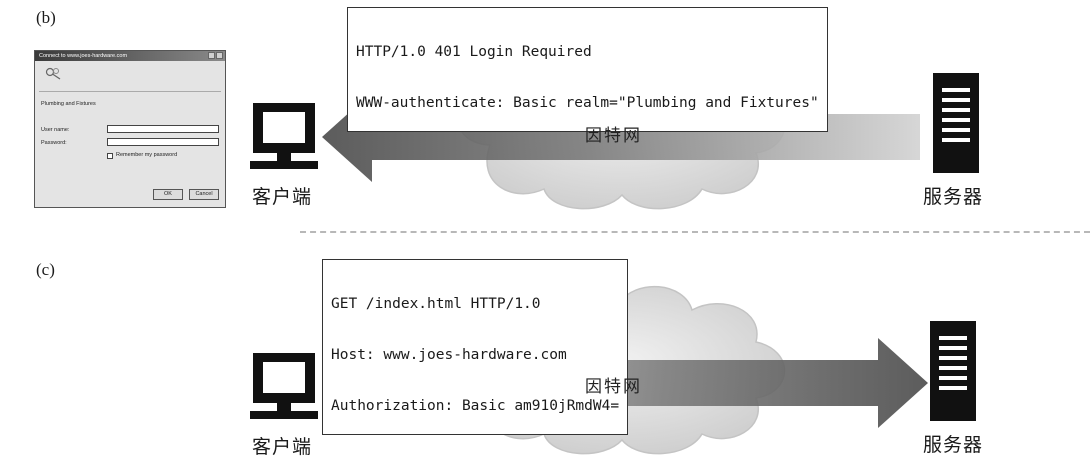 The width and height of the screenshot is (1090, 463). What do you see at coordinates (147, 155) in the screenshot?
I see `remember-label: Remember my password` at bounding box center [147, 155].